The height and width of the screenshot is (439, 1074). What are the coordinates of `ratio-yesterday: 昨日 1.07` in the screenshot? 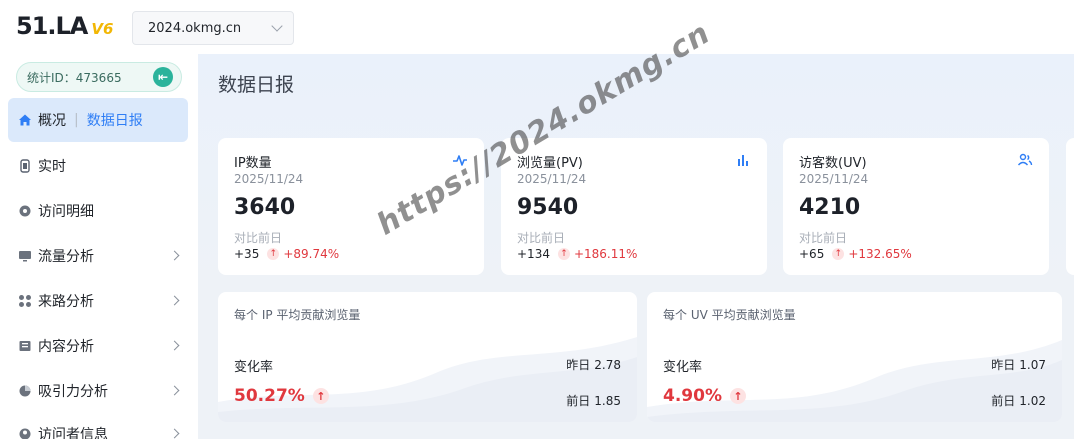 It's located at (1018, 364).